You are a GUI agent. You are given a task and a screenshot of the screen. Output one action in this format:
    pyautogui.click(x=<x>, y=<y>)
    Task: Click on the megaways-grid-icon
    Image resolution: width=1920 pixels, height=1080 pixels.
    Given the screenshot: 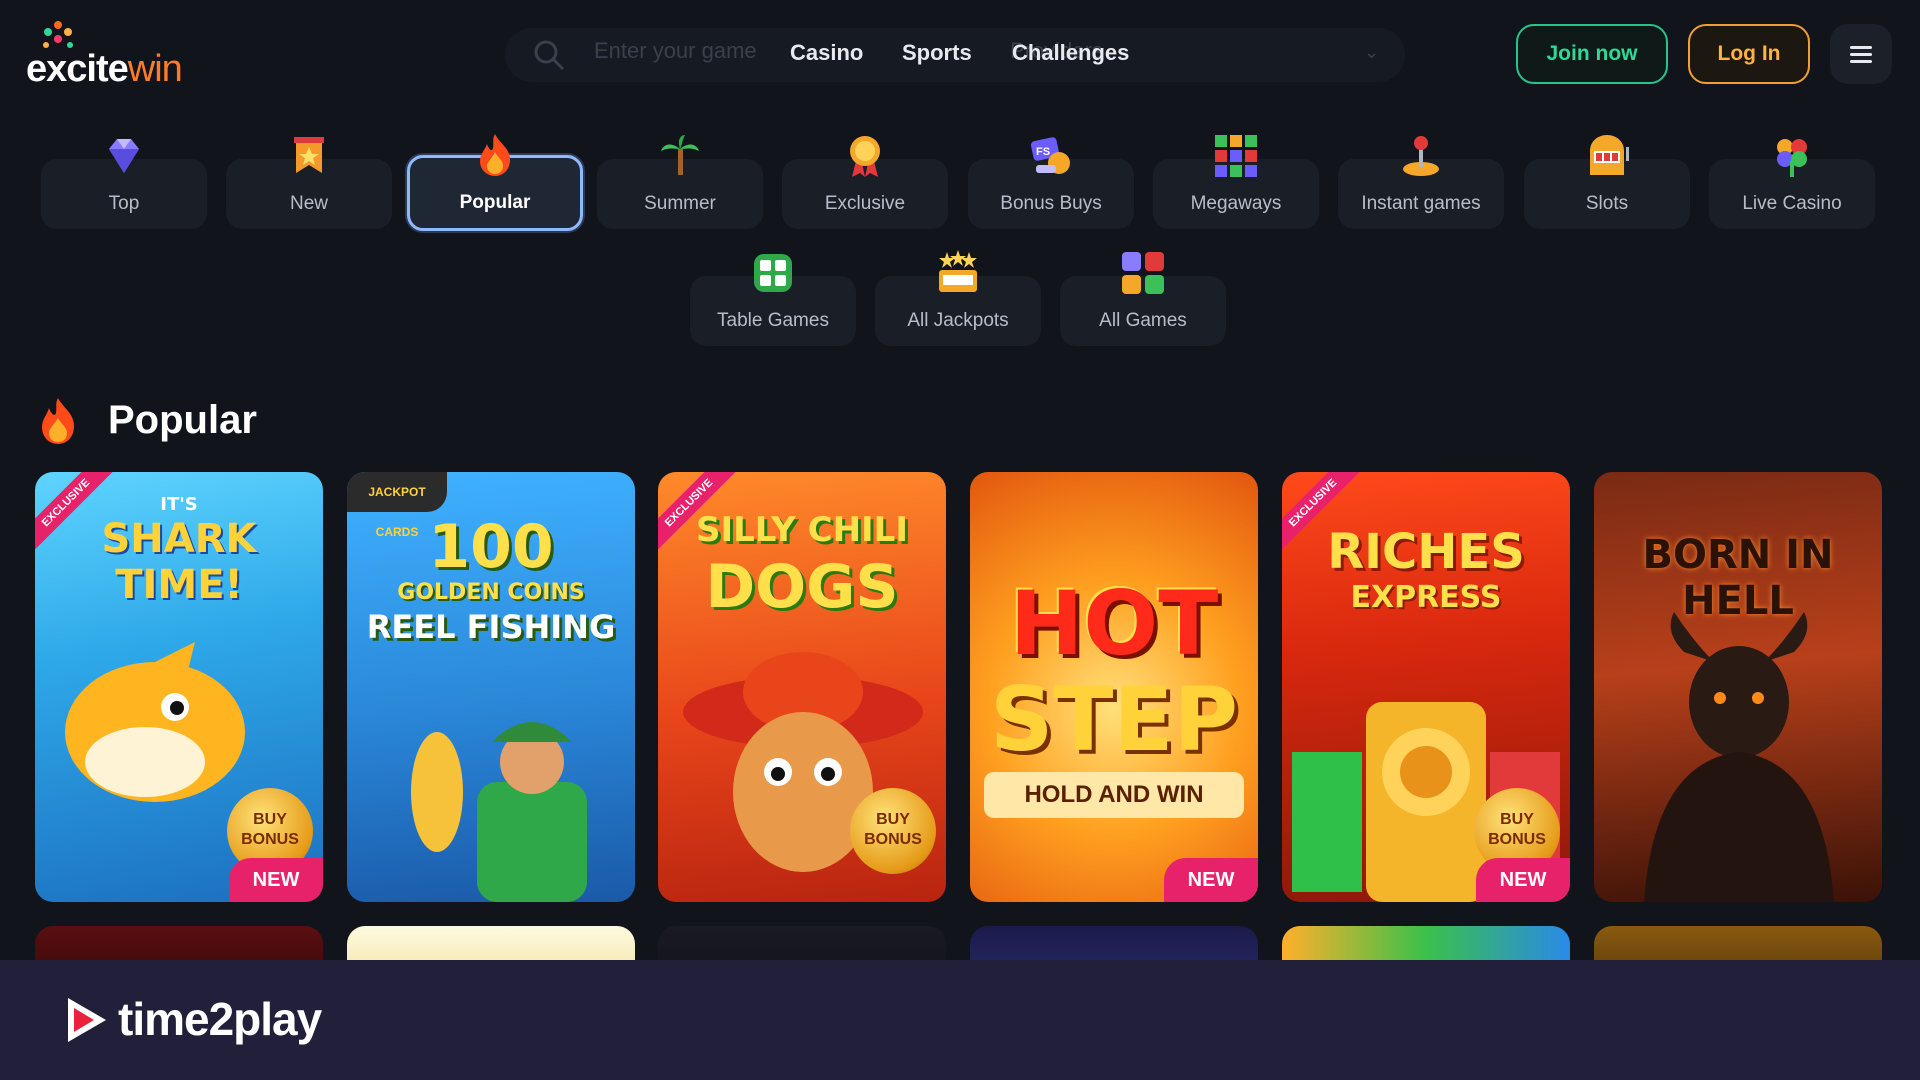 What is the action you would take?
    pyautogui.click(x=1236, y=156)
    